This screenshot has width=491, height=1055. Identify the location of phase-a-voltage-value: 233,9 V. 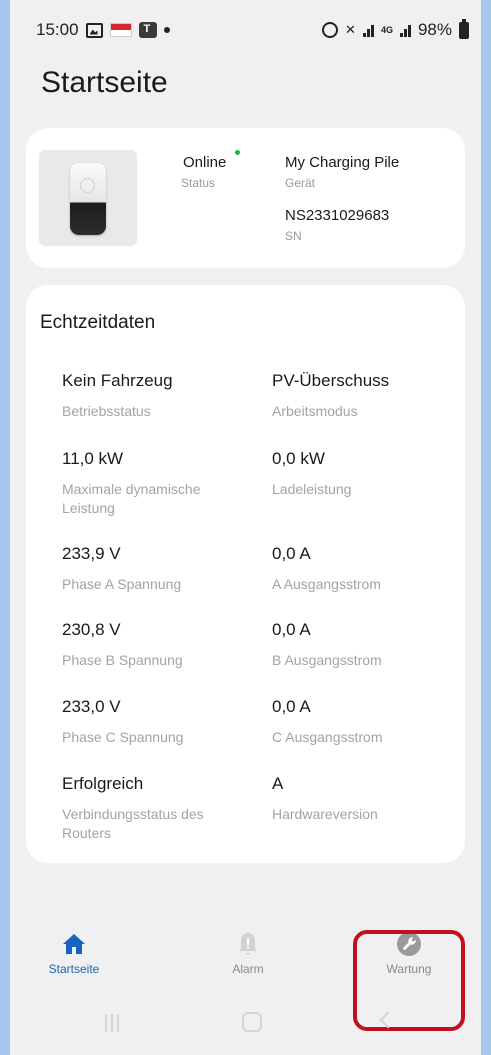
(91, 553).